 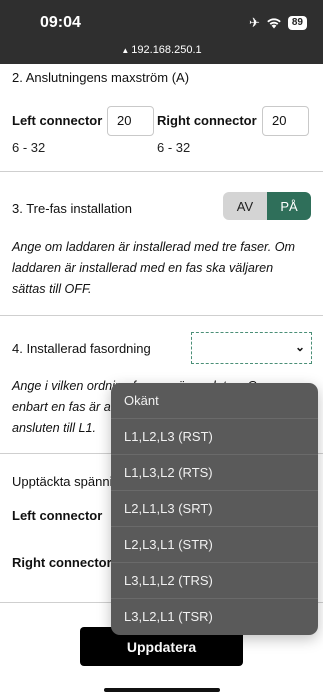 I want to click on dropdown-option: L2,L3,L1 (STR), so click(x=214, y=545).